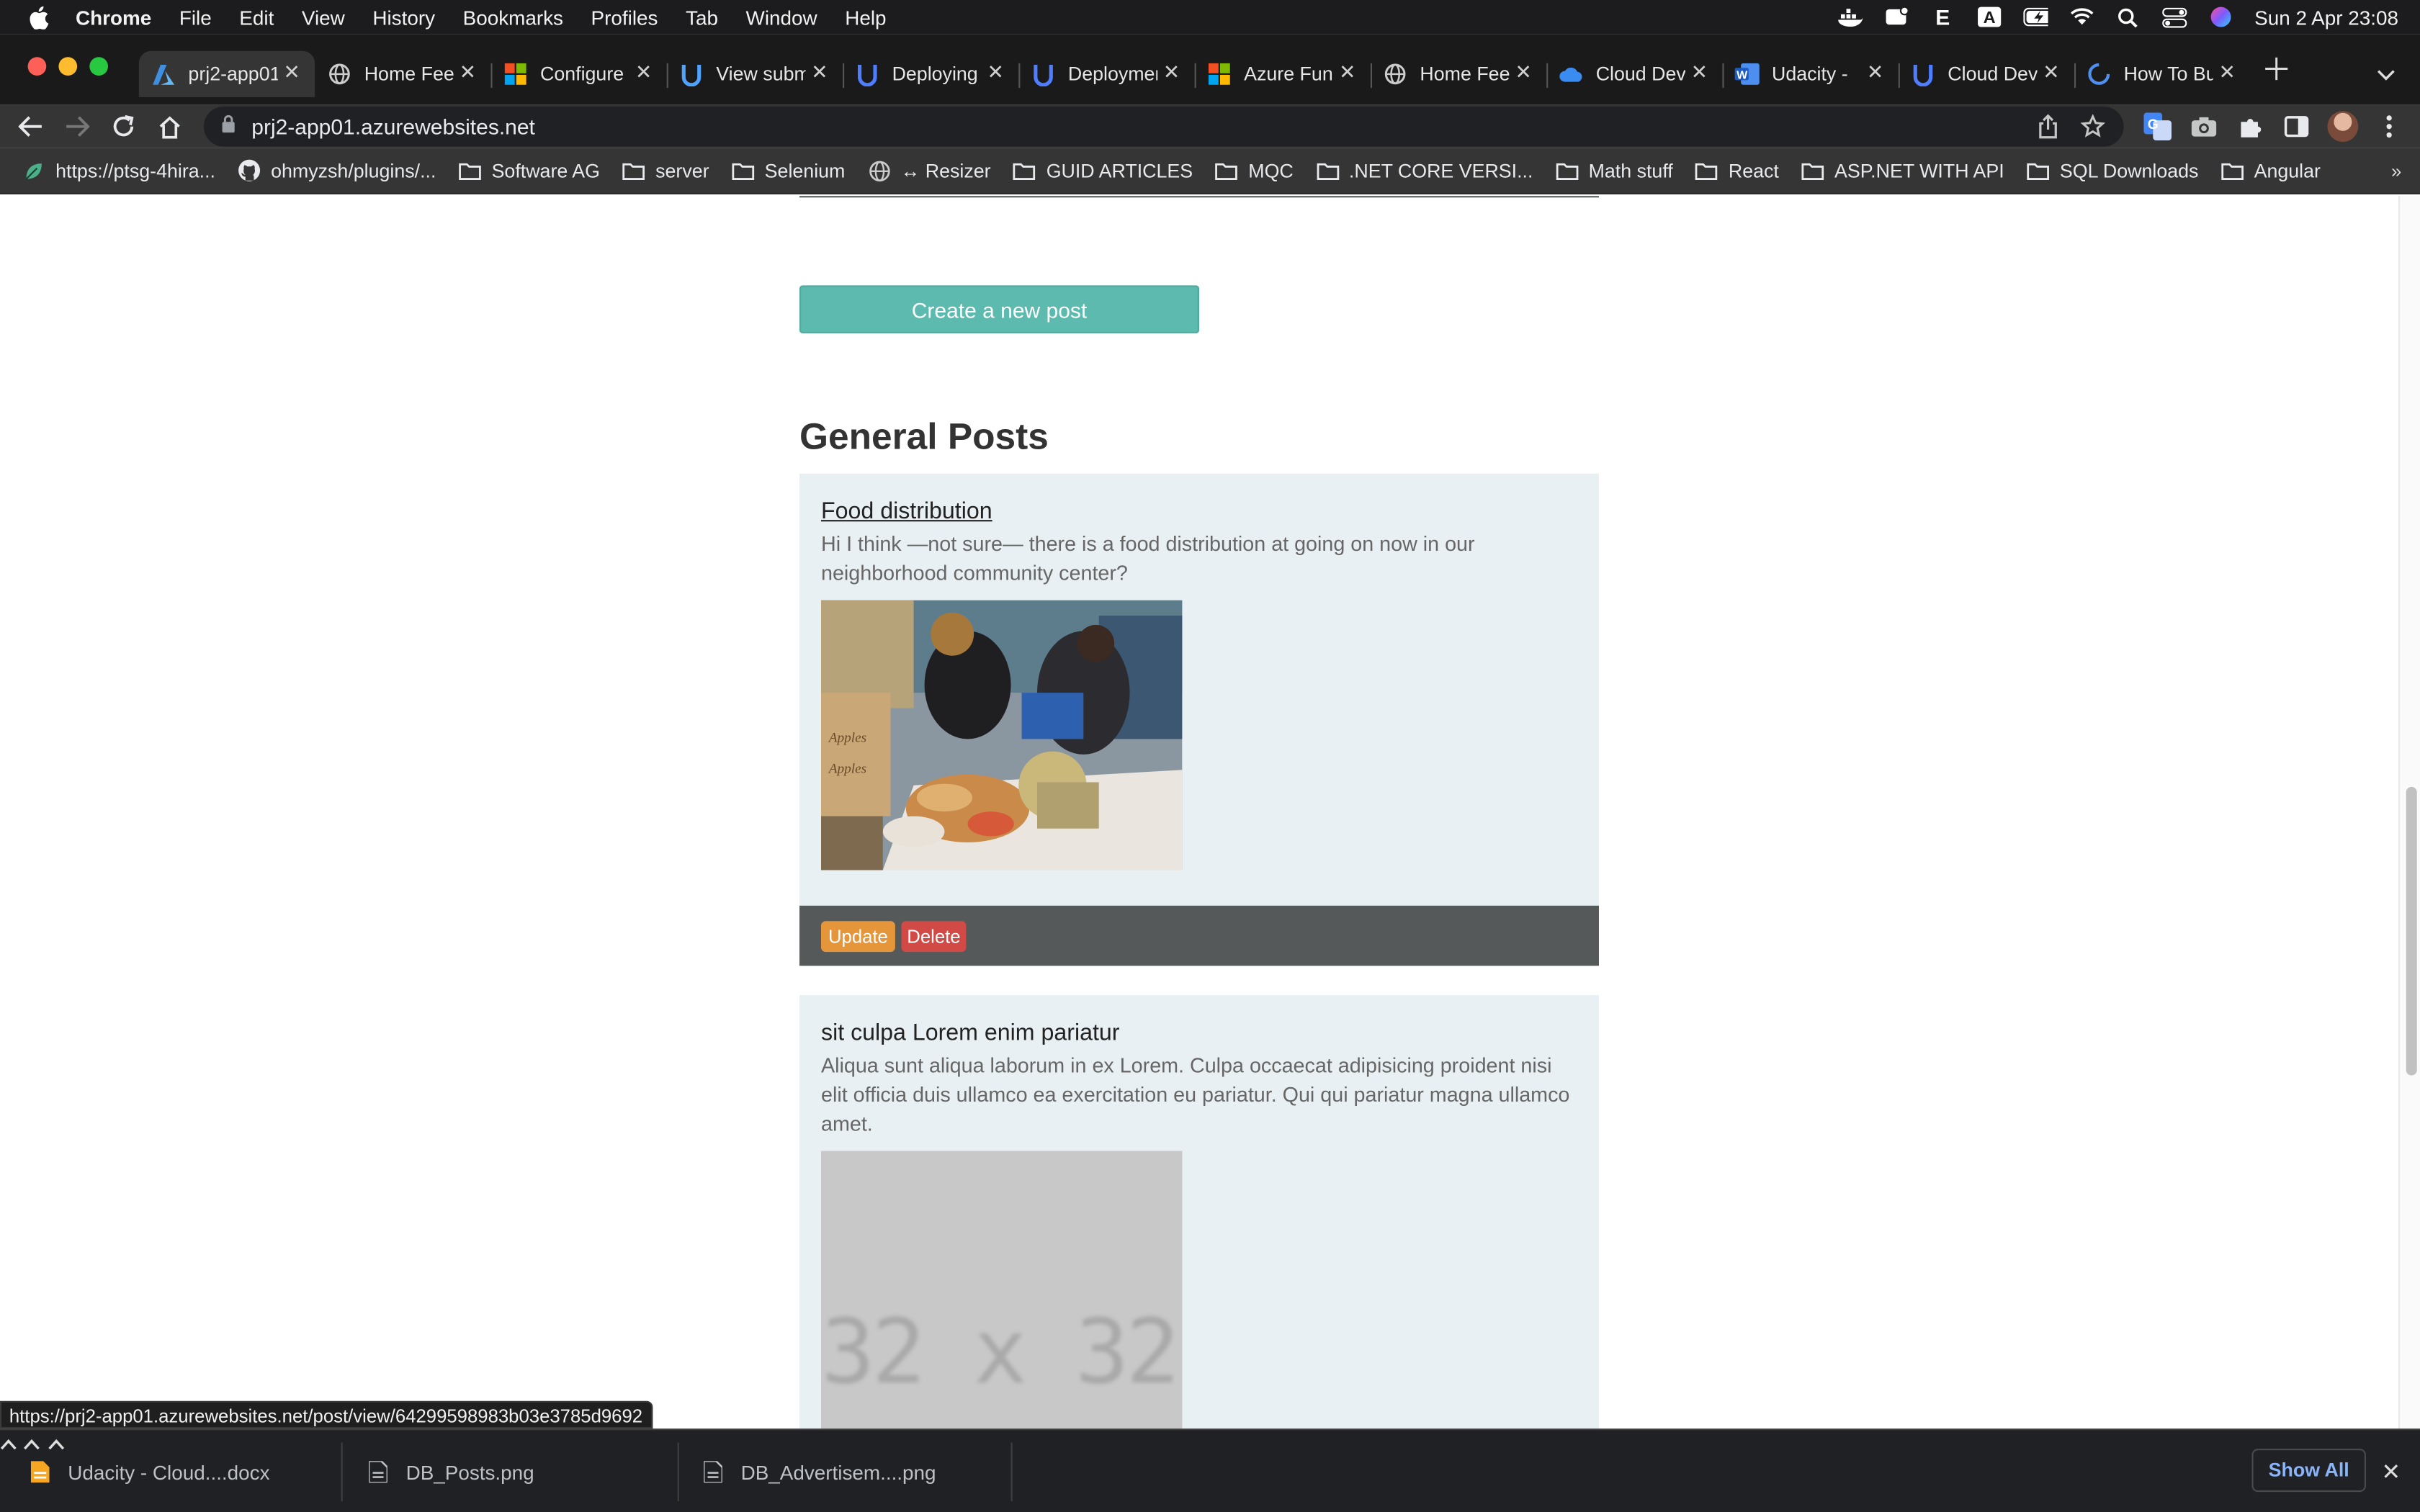  What do you see at coordinates (2343, 127) in the screenshot?
I see `profile-avatar` at bounding box center [2343, 127].